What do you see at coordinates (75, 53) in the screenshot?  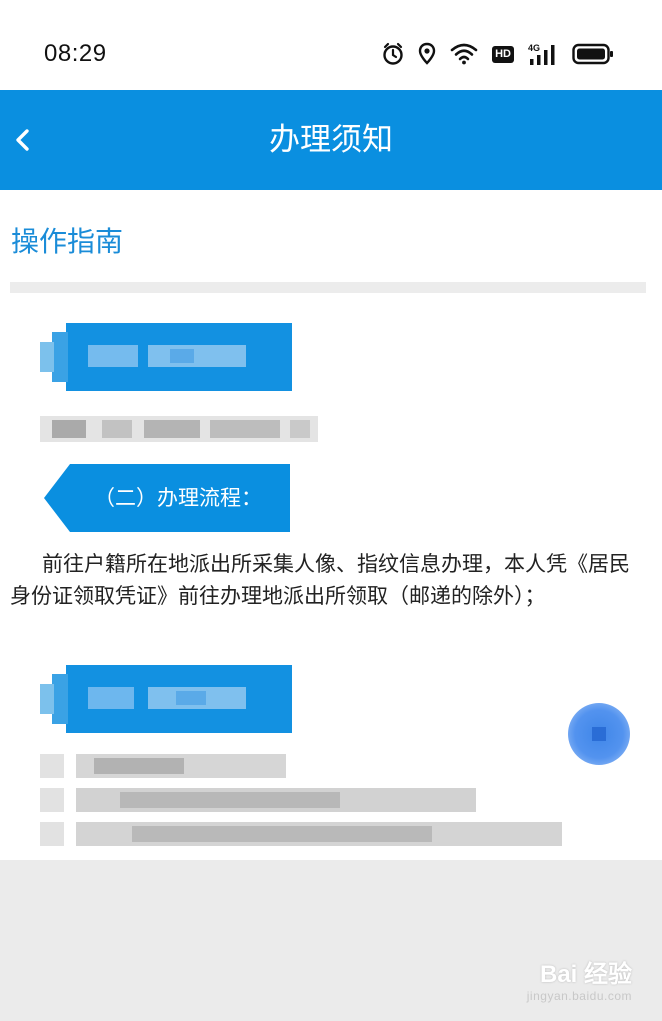 I see `status-time: 08:29` at bounding box center [75, 53].